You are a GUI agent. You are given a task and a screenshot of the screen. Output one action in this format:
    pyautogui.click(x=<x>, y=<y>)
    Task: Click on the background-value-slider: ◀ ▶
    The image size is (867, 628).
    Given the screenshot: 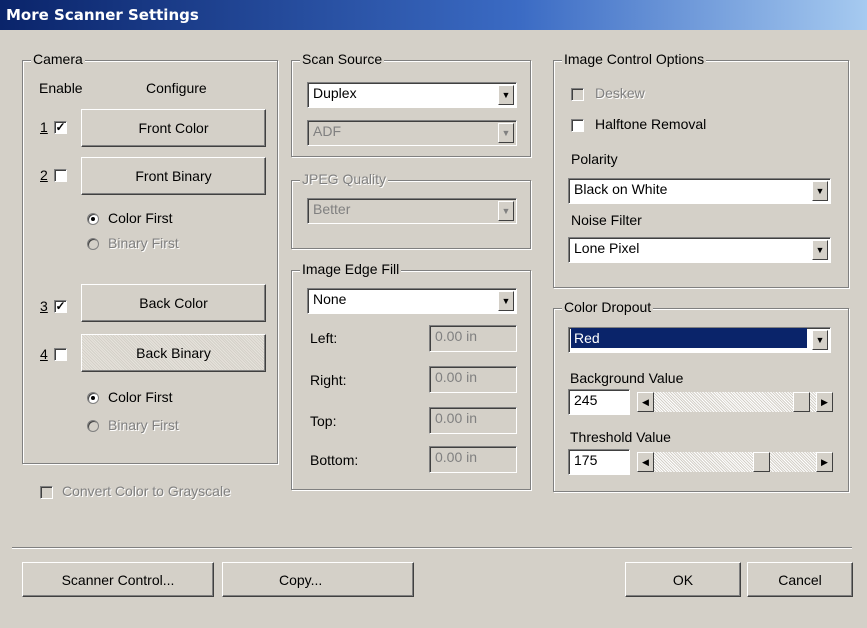 What is the action you would take?
    pyautogui.click(x=735, y=402)
    